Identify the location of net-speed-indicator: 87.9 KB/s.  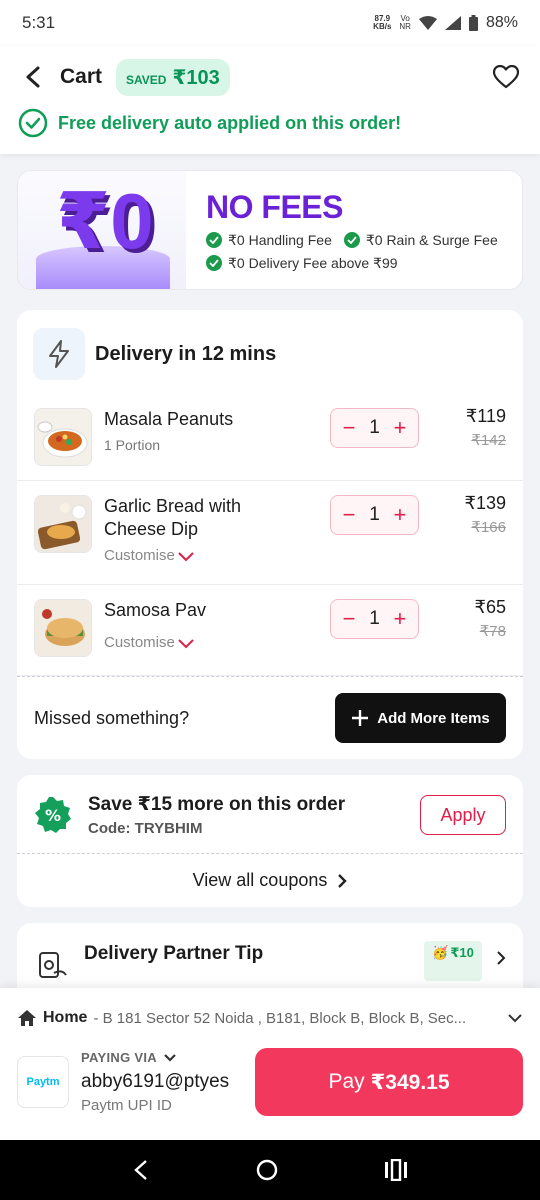
(382, 22).